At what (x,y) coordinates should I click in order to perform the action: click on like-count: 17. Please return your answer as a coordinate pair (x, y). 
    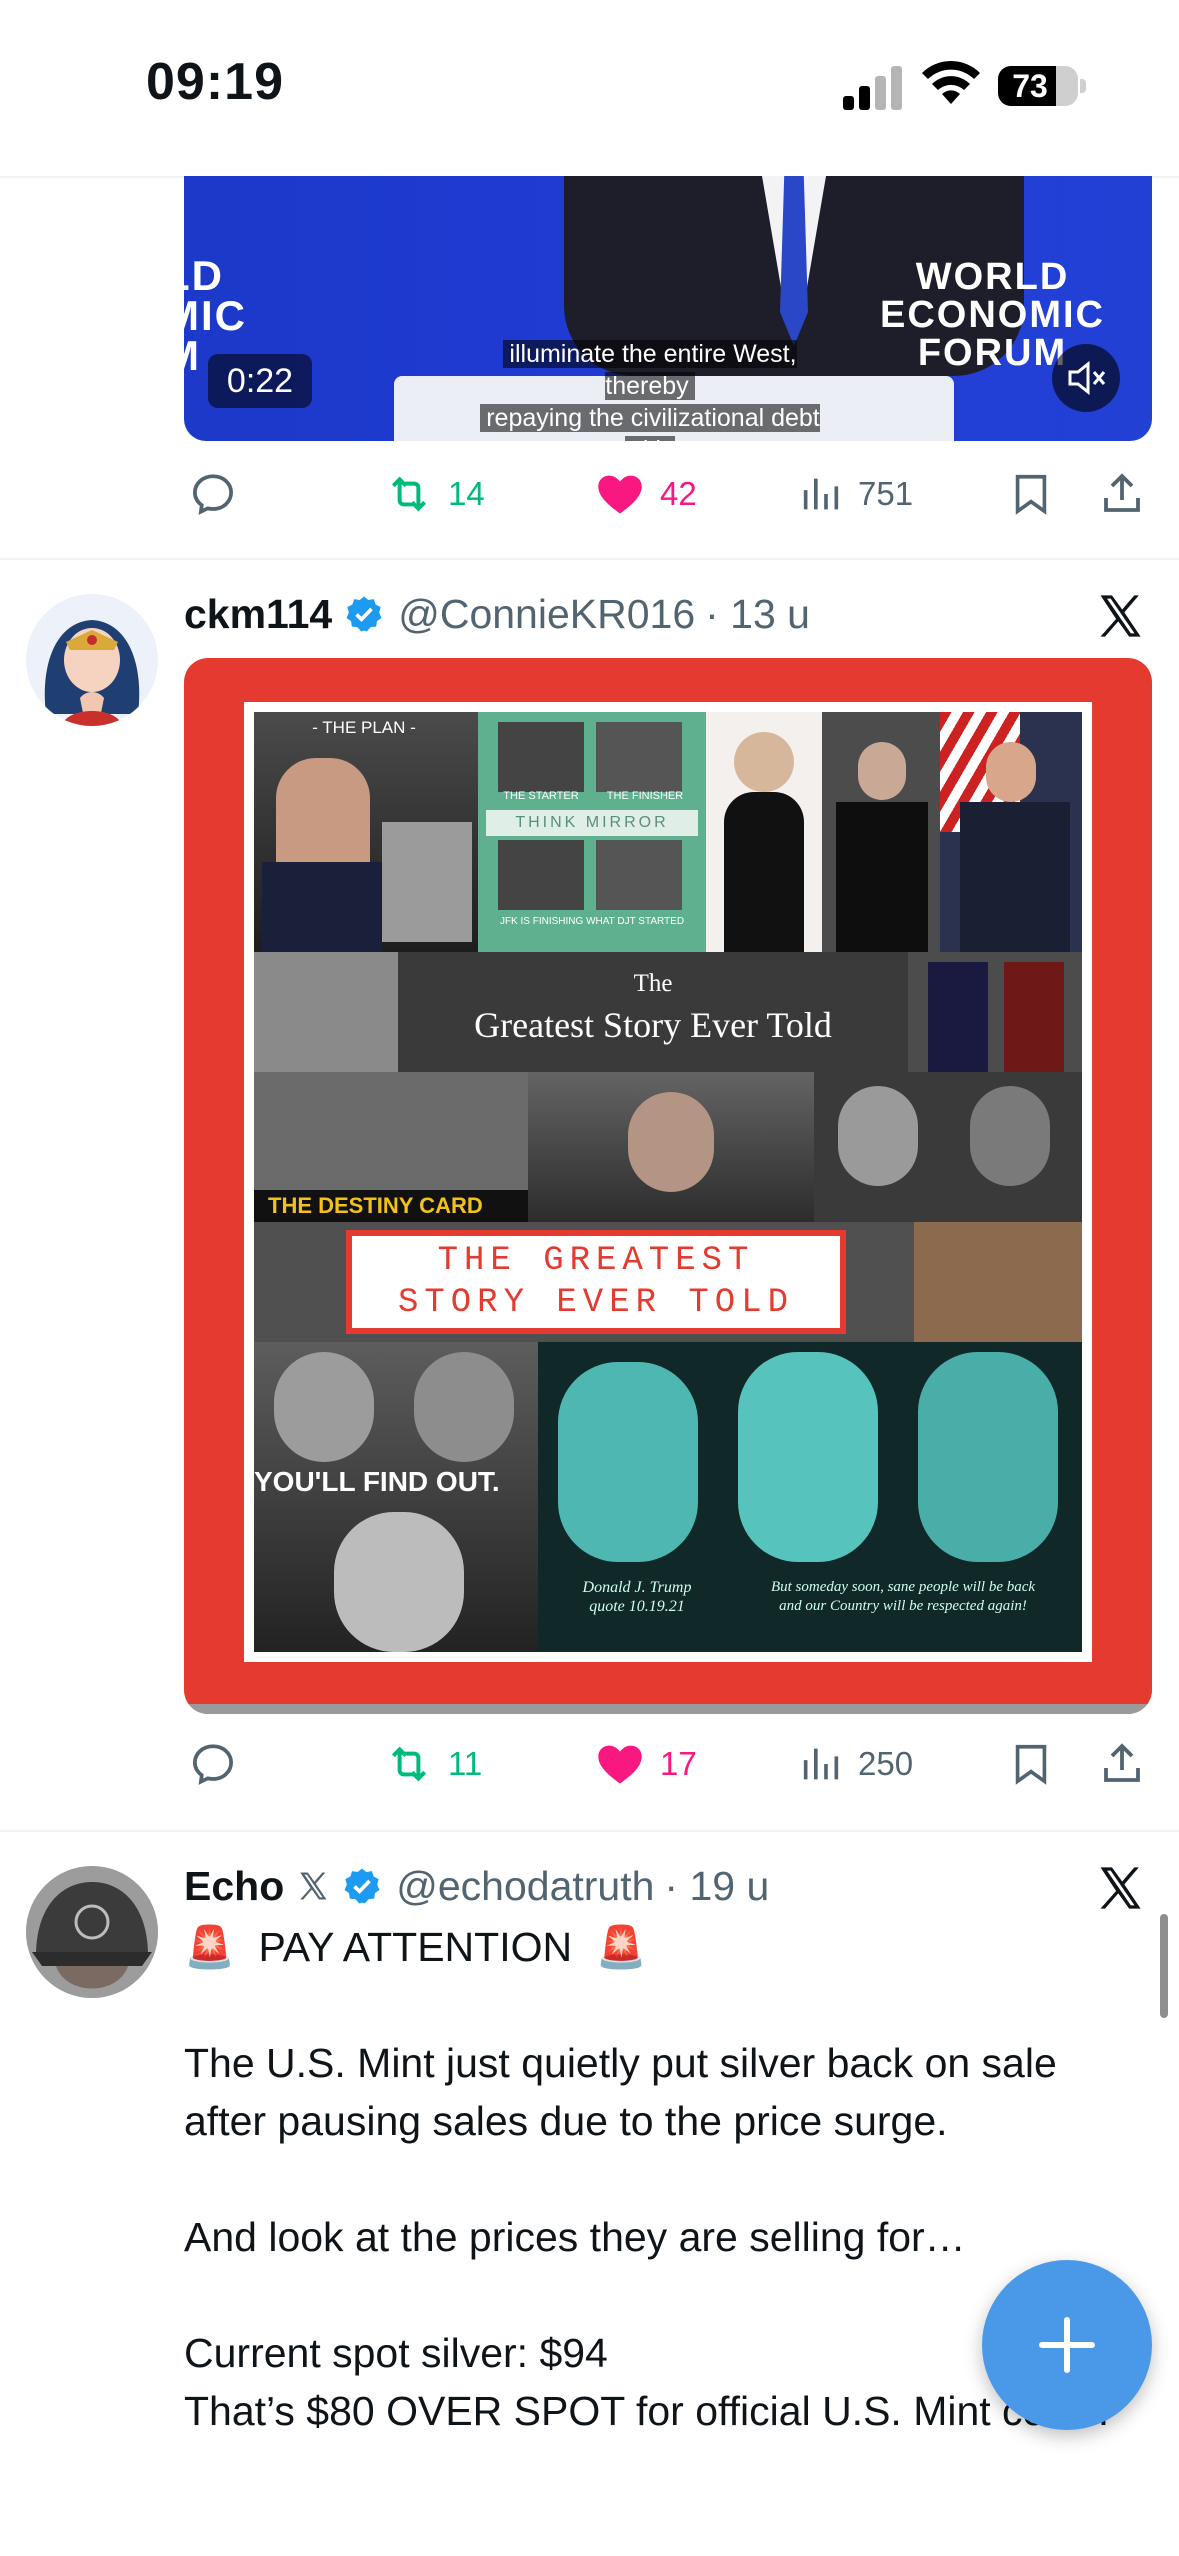
    Looking at the image, I should click on (678, 1763).